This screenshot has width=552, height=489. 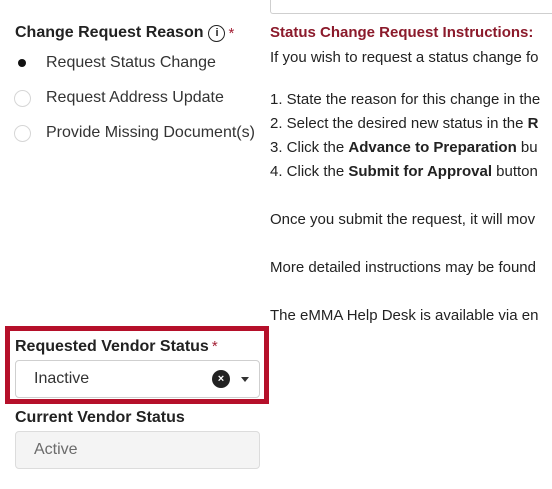 I want to click on reason-label-text: Change Request Reason, so click(x=109, y=32).